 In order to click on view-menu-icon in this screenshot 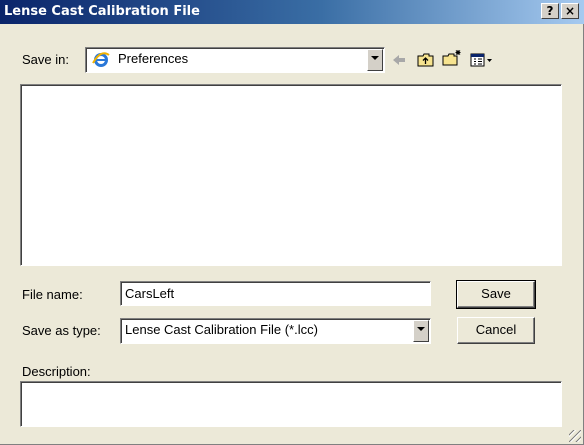, I will do `click(482, 61)`.